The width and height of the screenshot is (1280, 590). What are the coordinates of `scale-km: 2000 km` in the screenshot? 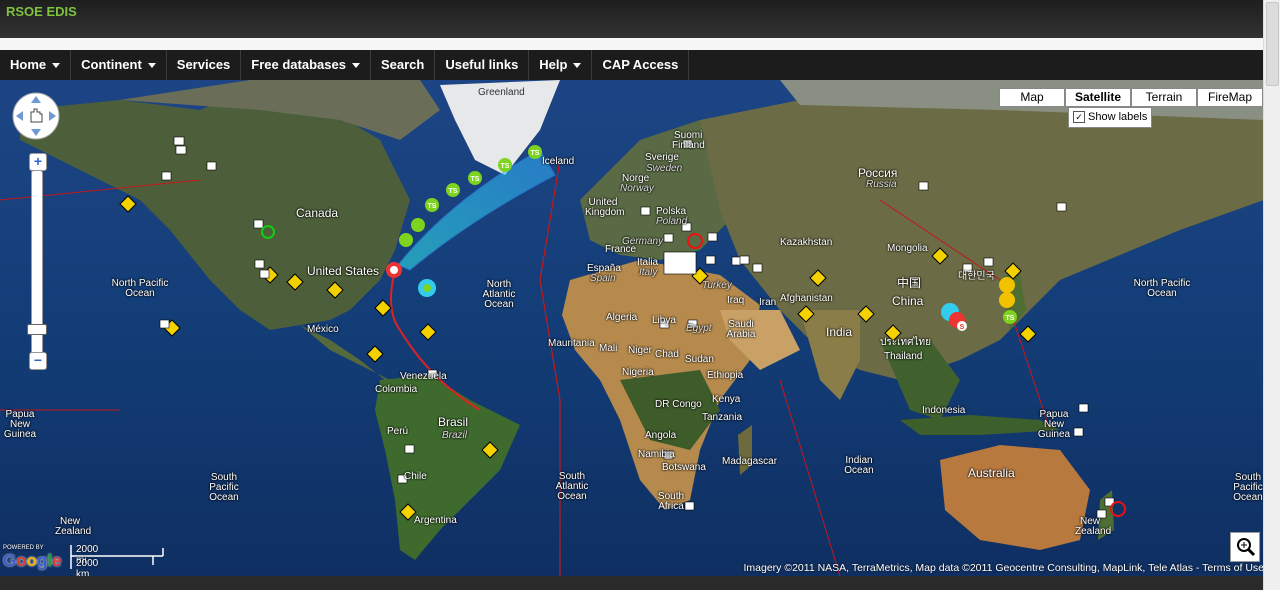 It's located at (87, 567).